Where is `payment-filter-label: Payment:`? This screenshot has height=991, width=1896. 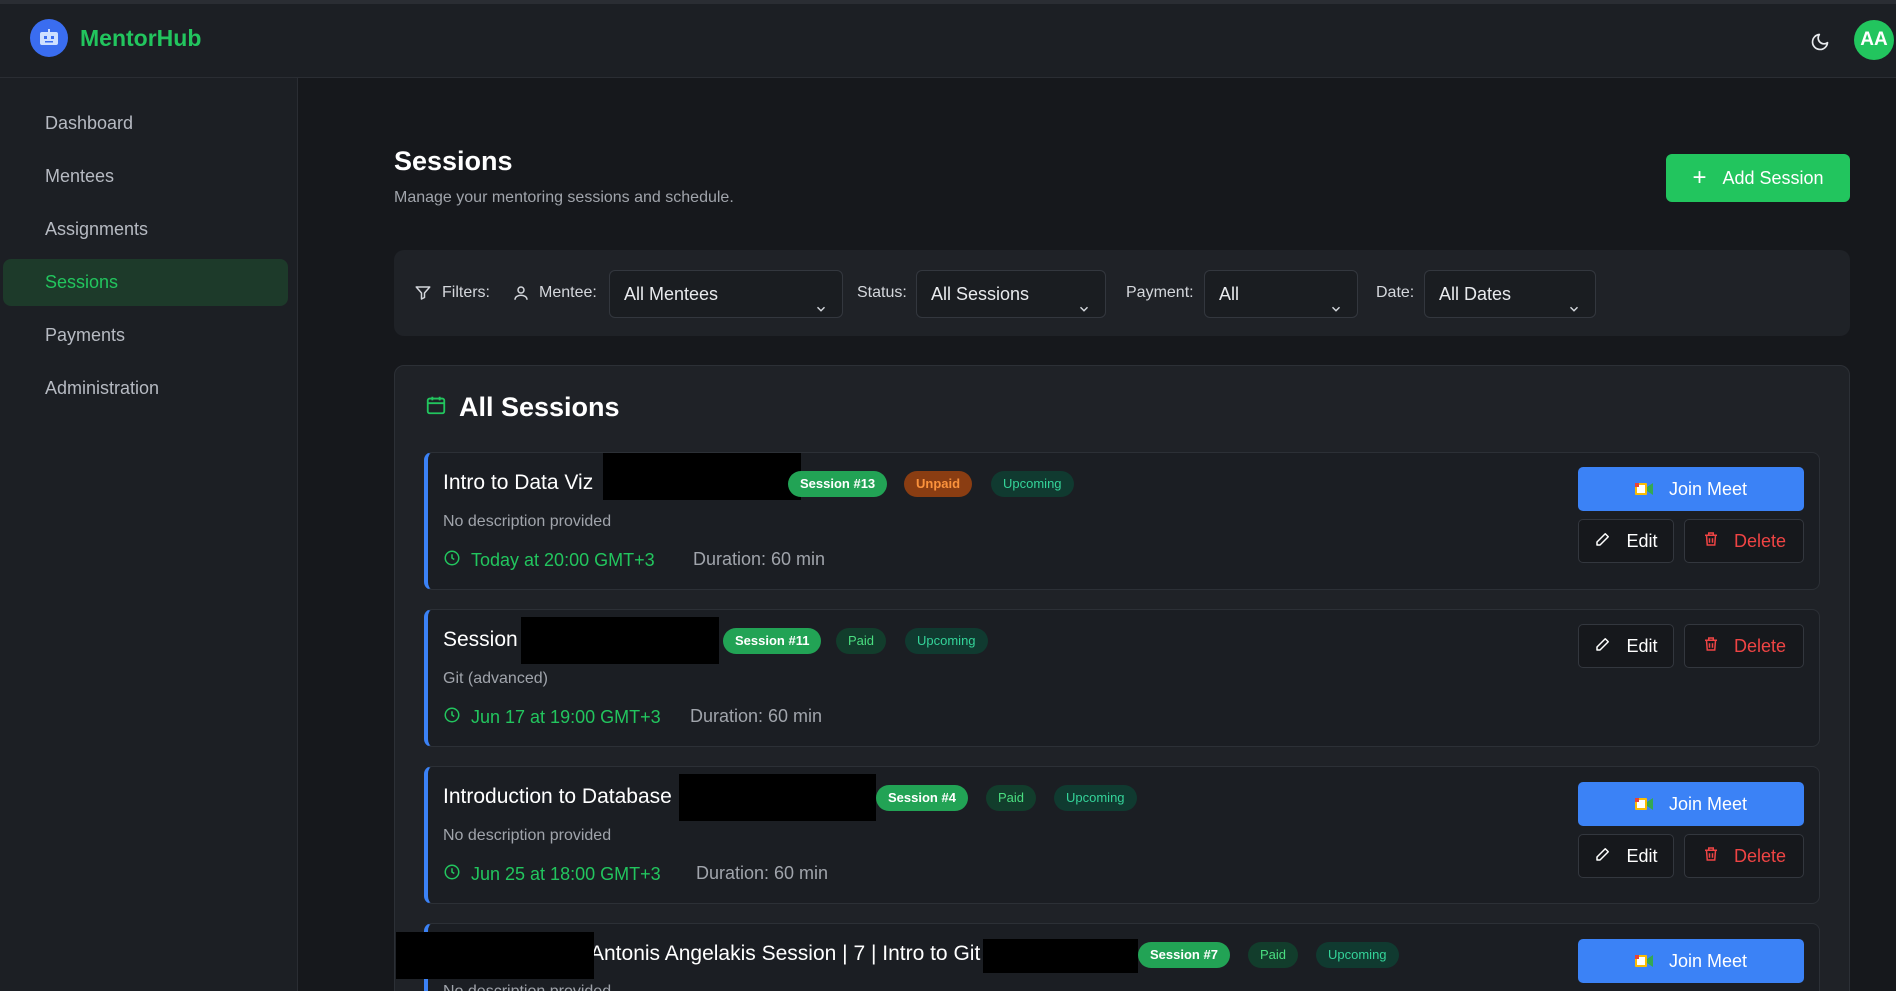
payment-filter-label: Payment: is located at coordinates (1160, 292).